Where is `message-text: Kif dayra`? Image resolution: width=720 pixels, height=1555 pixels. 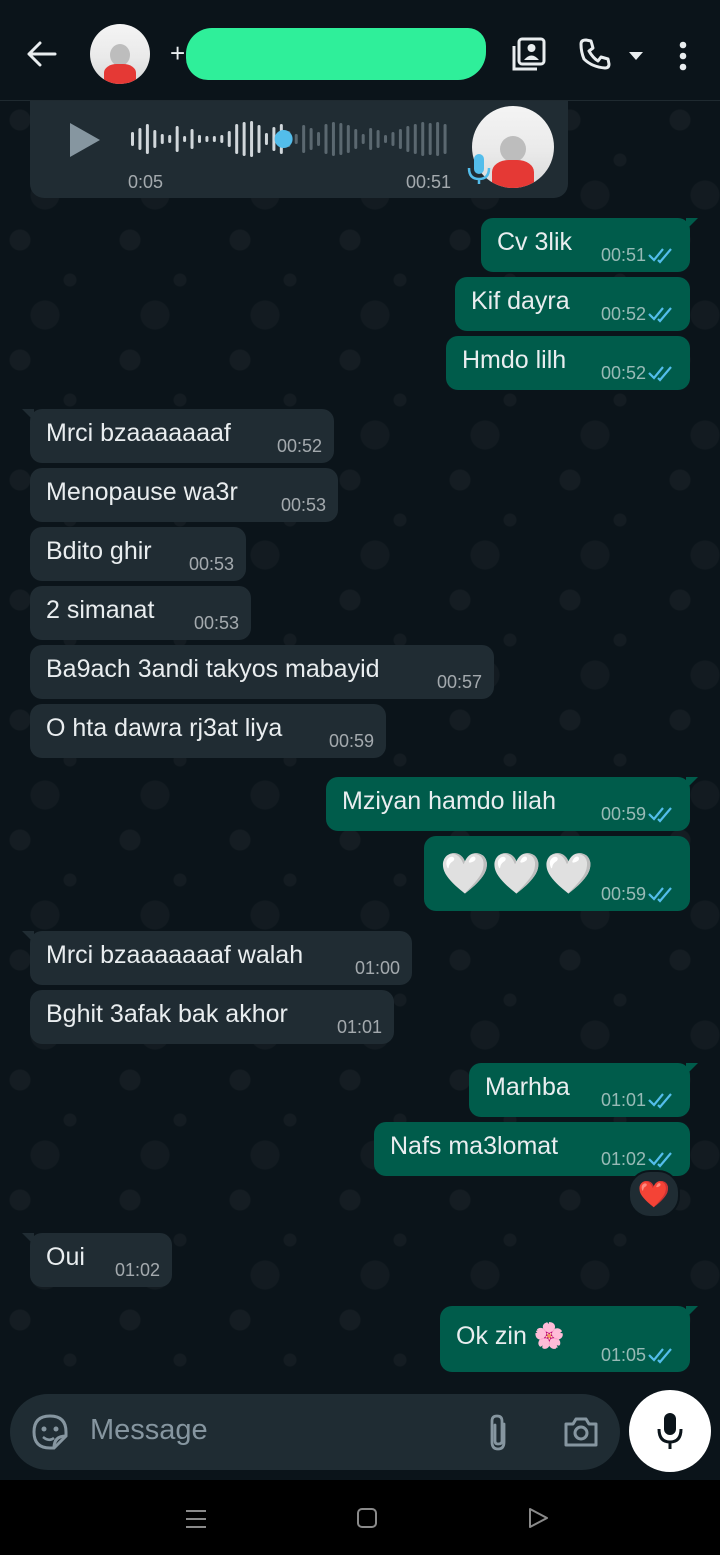
message-text: Kif dayra is located at coordinates (520, 301).